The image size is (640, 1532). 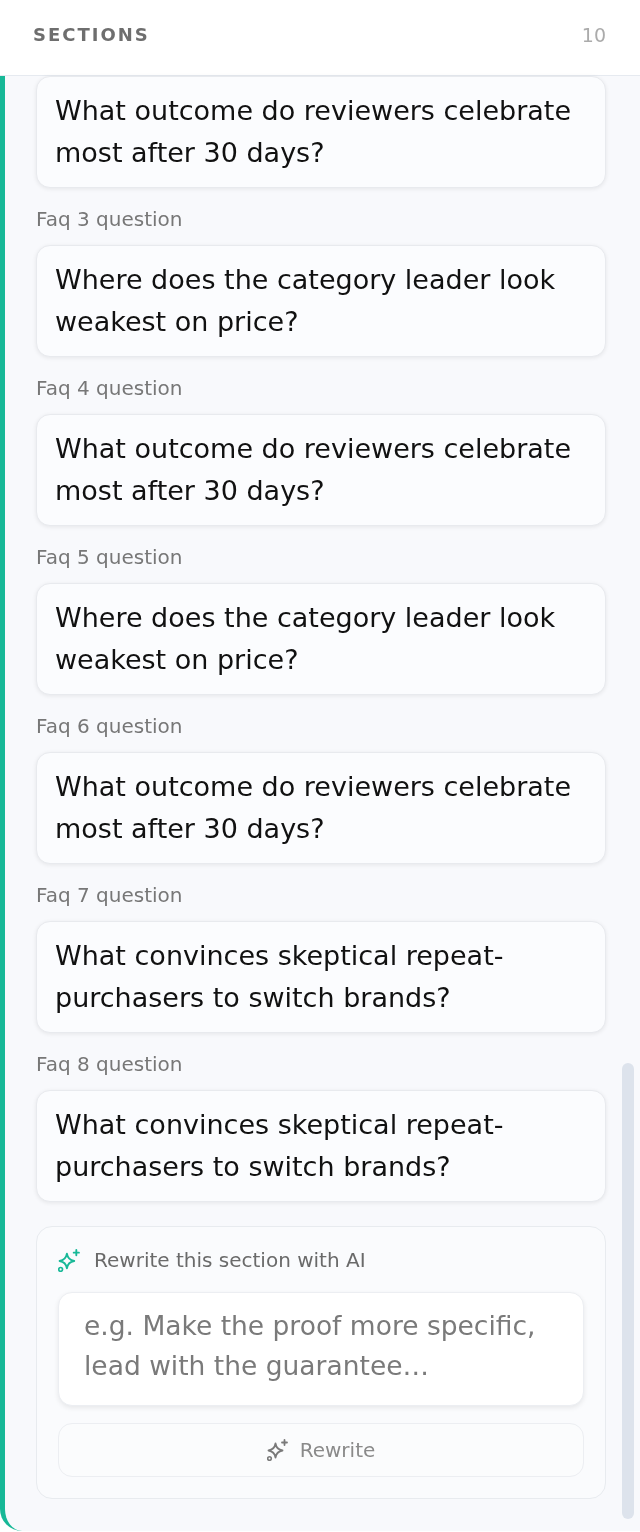 I want to click on question-label: Faq 4 question, so click(x=110, y=388).